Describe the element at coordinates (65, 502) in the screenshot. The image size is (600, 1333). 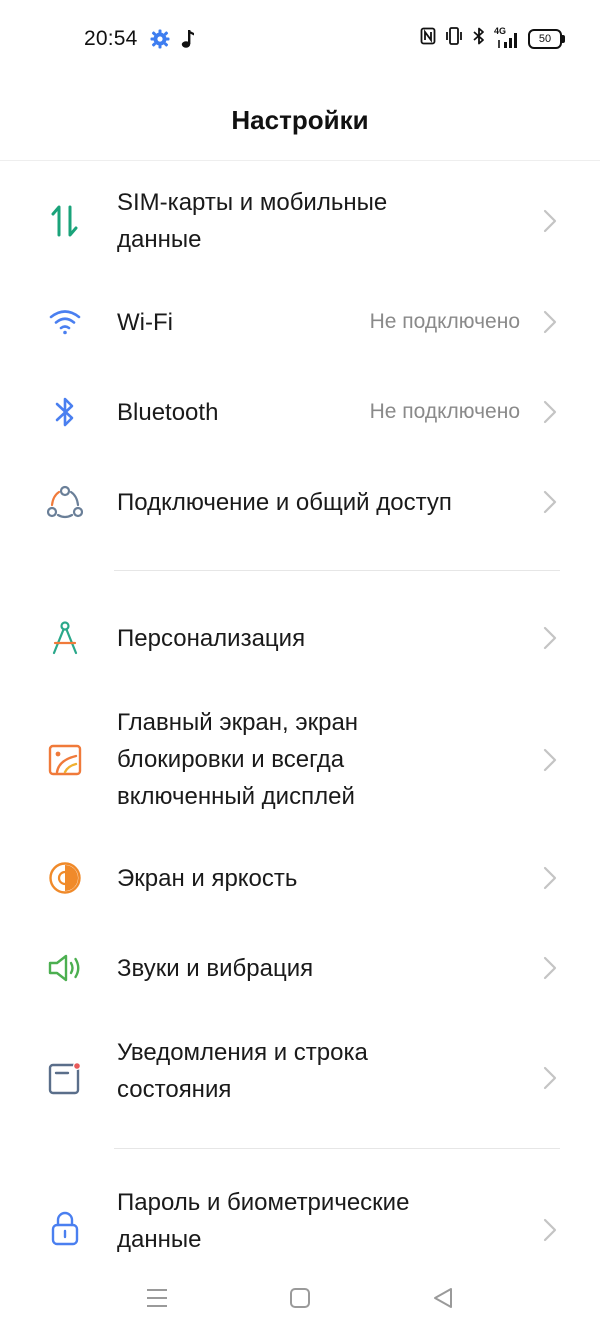
I see `connection-share-icon` at that location.